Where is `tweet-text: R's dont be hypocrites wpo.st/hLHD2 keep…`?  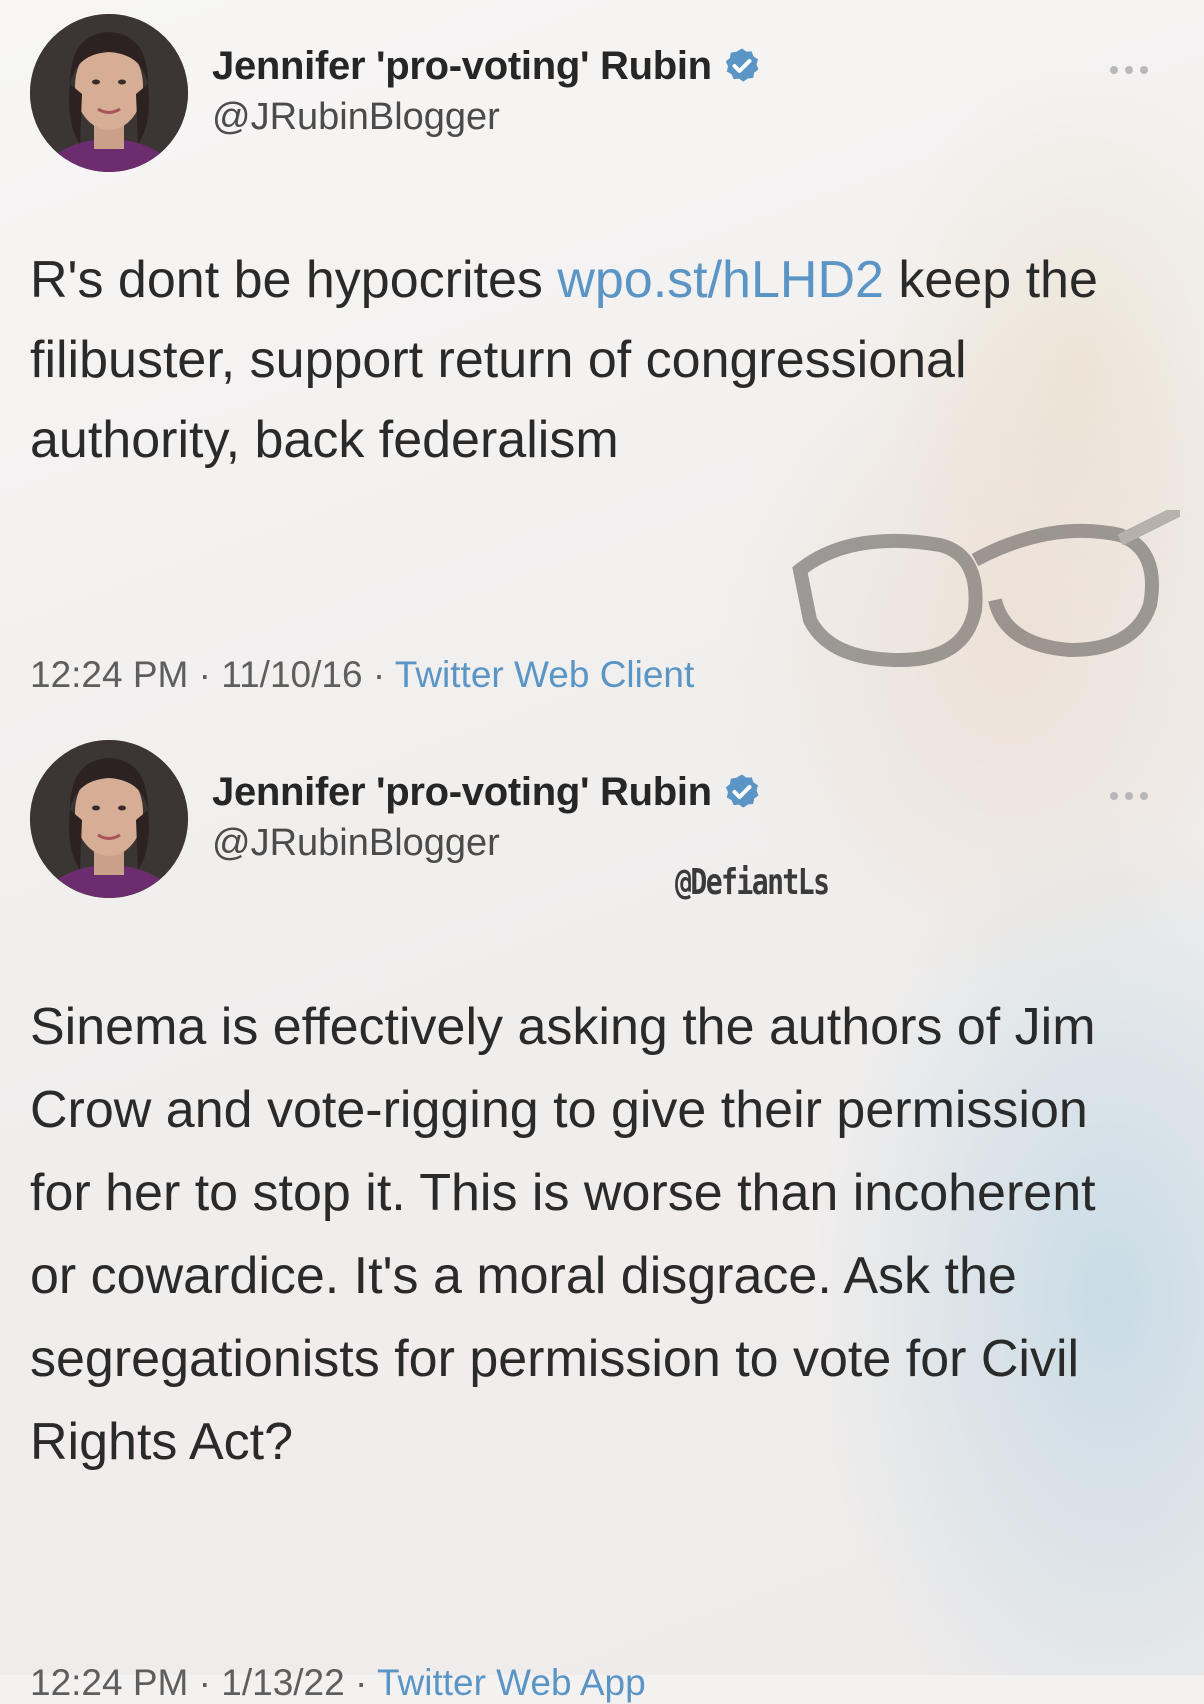
tweet-text: R's dont be hypocrites wpo.st/hLHD2 keep… is located at coordinates (564, 360).